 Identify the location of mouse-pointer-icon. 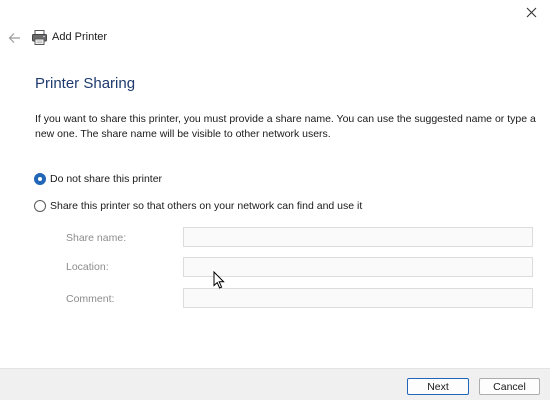
(219, 280).